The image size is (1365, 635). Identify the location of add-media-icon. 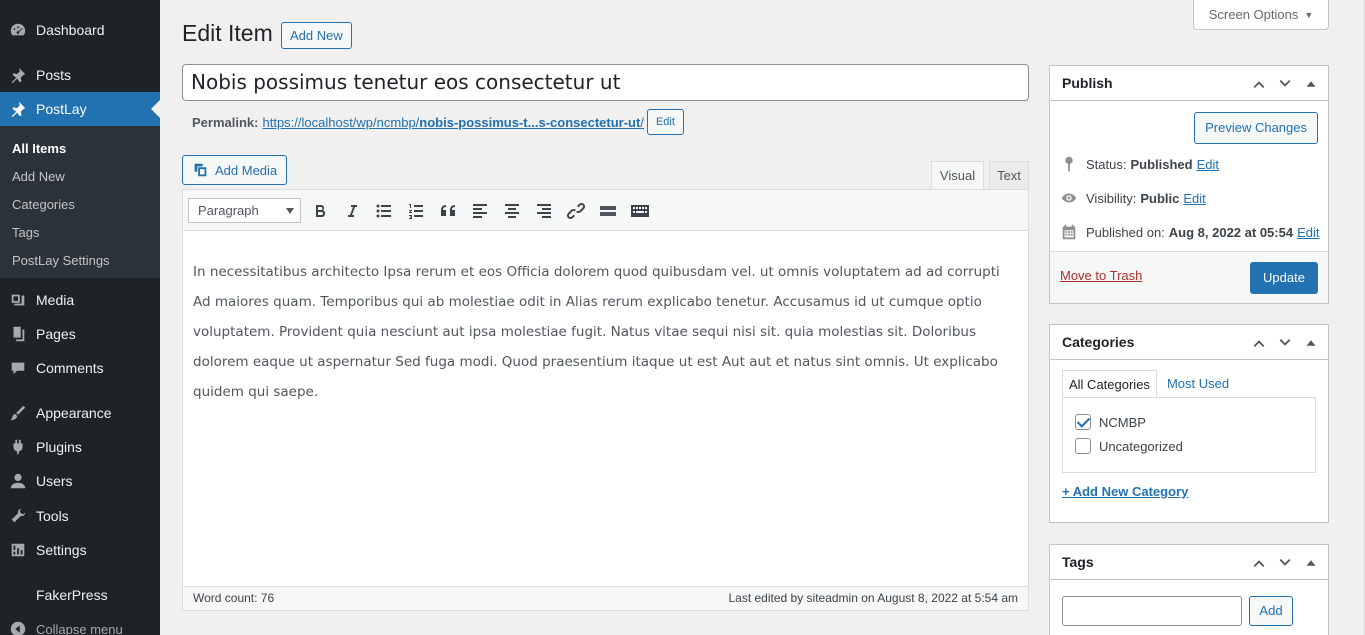
(200, 170).